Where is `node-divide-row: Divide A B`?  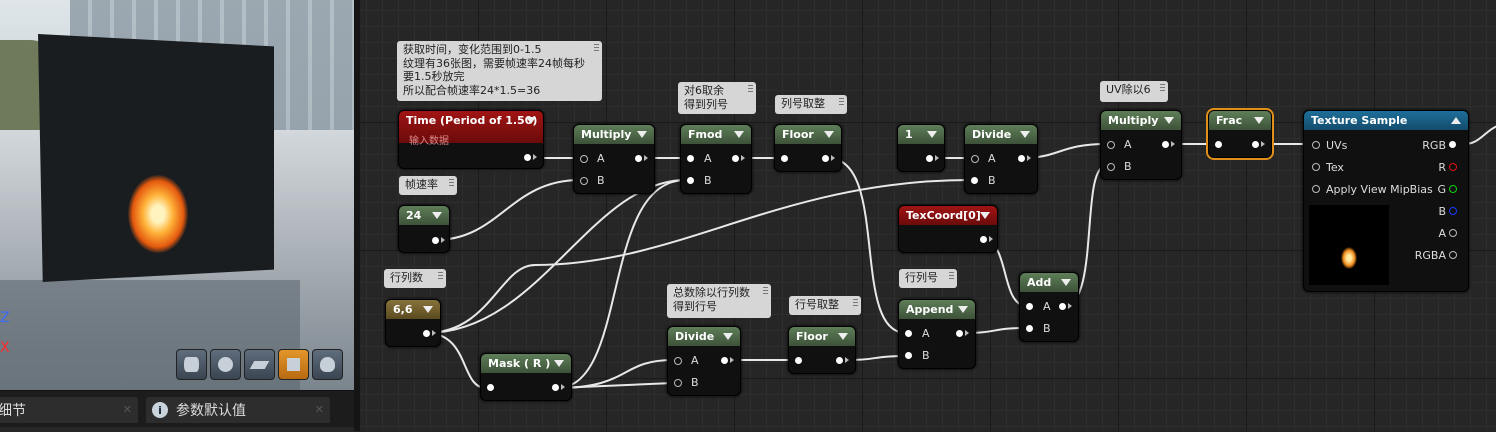 node-divide-row: Divide A B is located at coordinates (704, 361).